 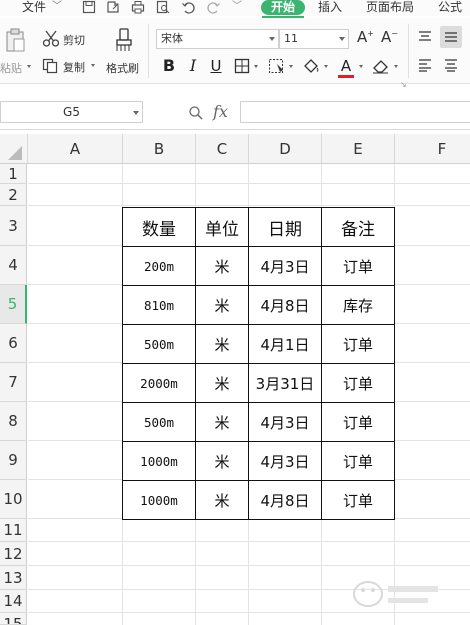 I want to click on menu-file: 文件, so click(x=34, y=7).